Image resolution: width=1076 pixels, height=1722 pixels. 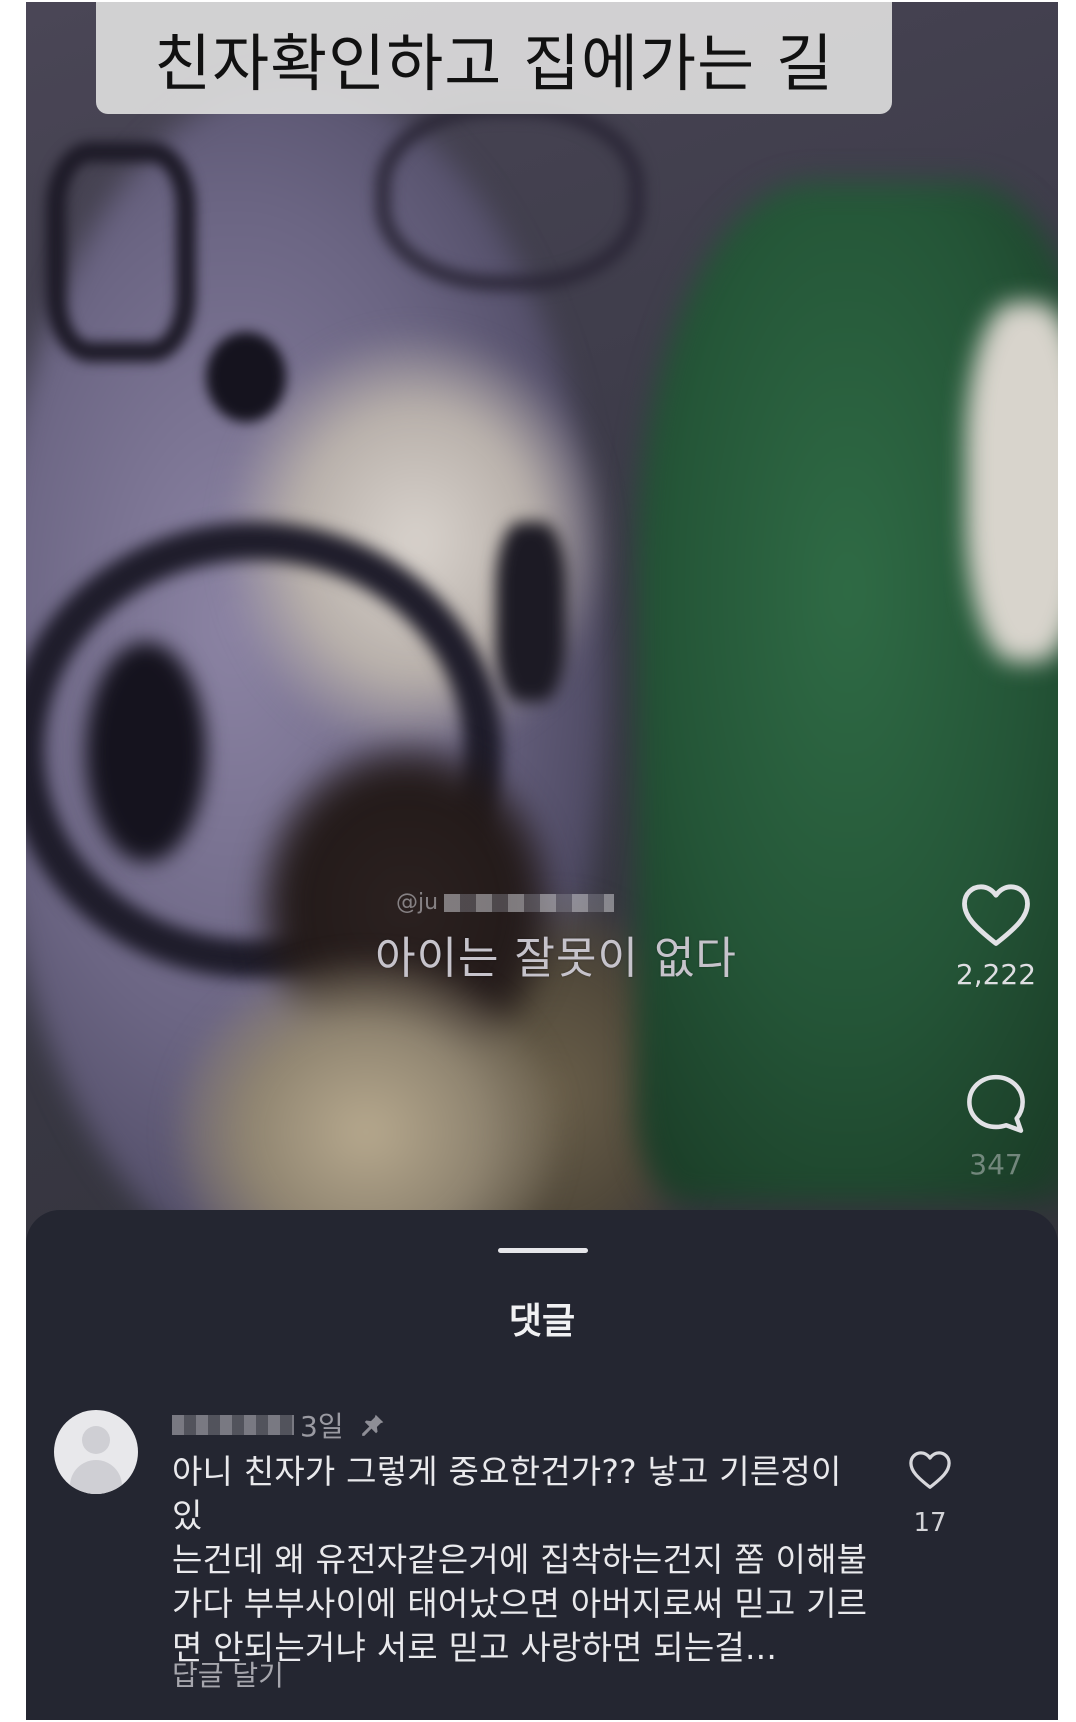 I want to click on reply-button: 답글 달기, so click(x=228, y=1674).